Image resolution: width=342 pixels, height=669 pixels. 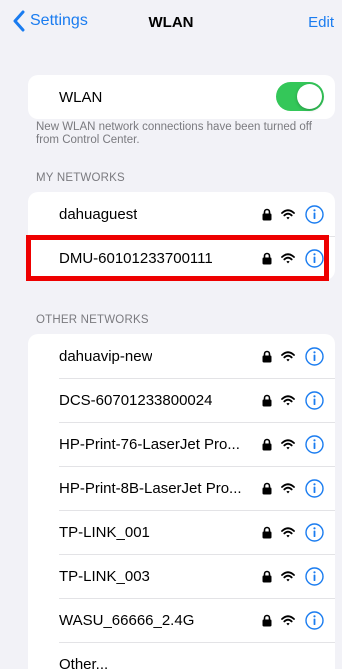 I want to click on wlan-toggle-row: WLAN, so click(x=181, y=97).